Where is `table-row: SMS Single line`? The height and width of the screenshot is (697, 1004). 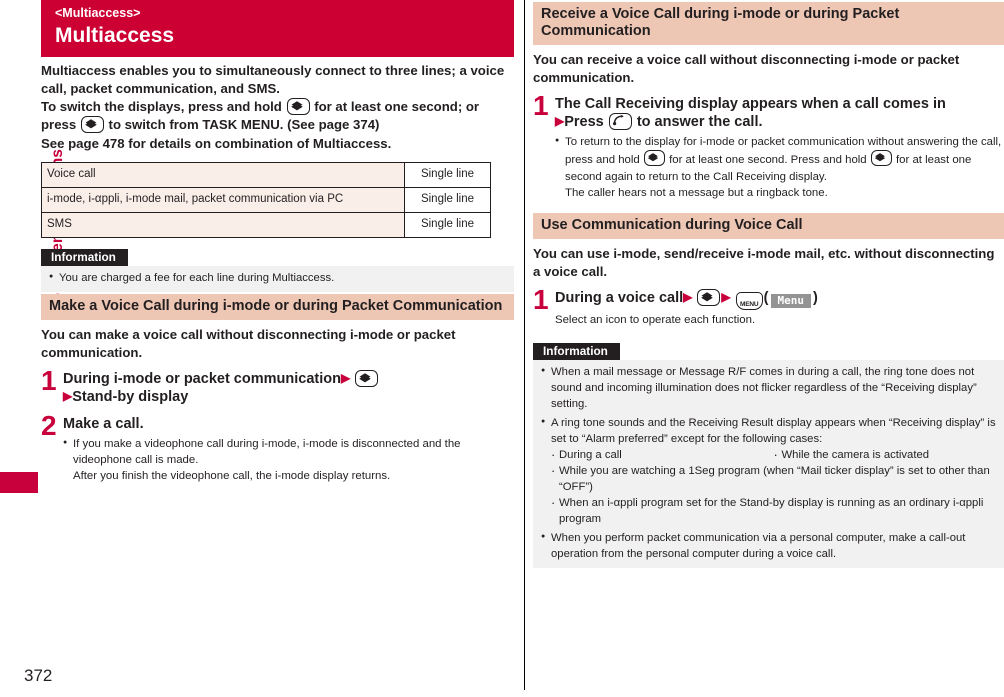
table-row: SMS Single line is located at coordinates (266, 224).